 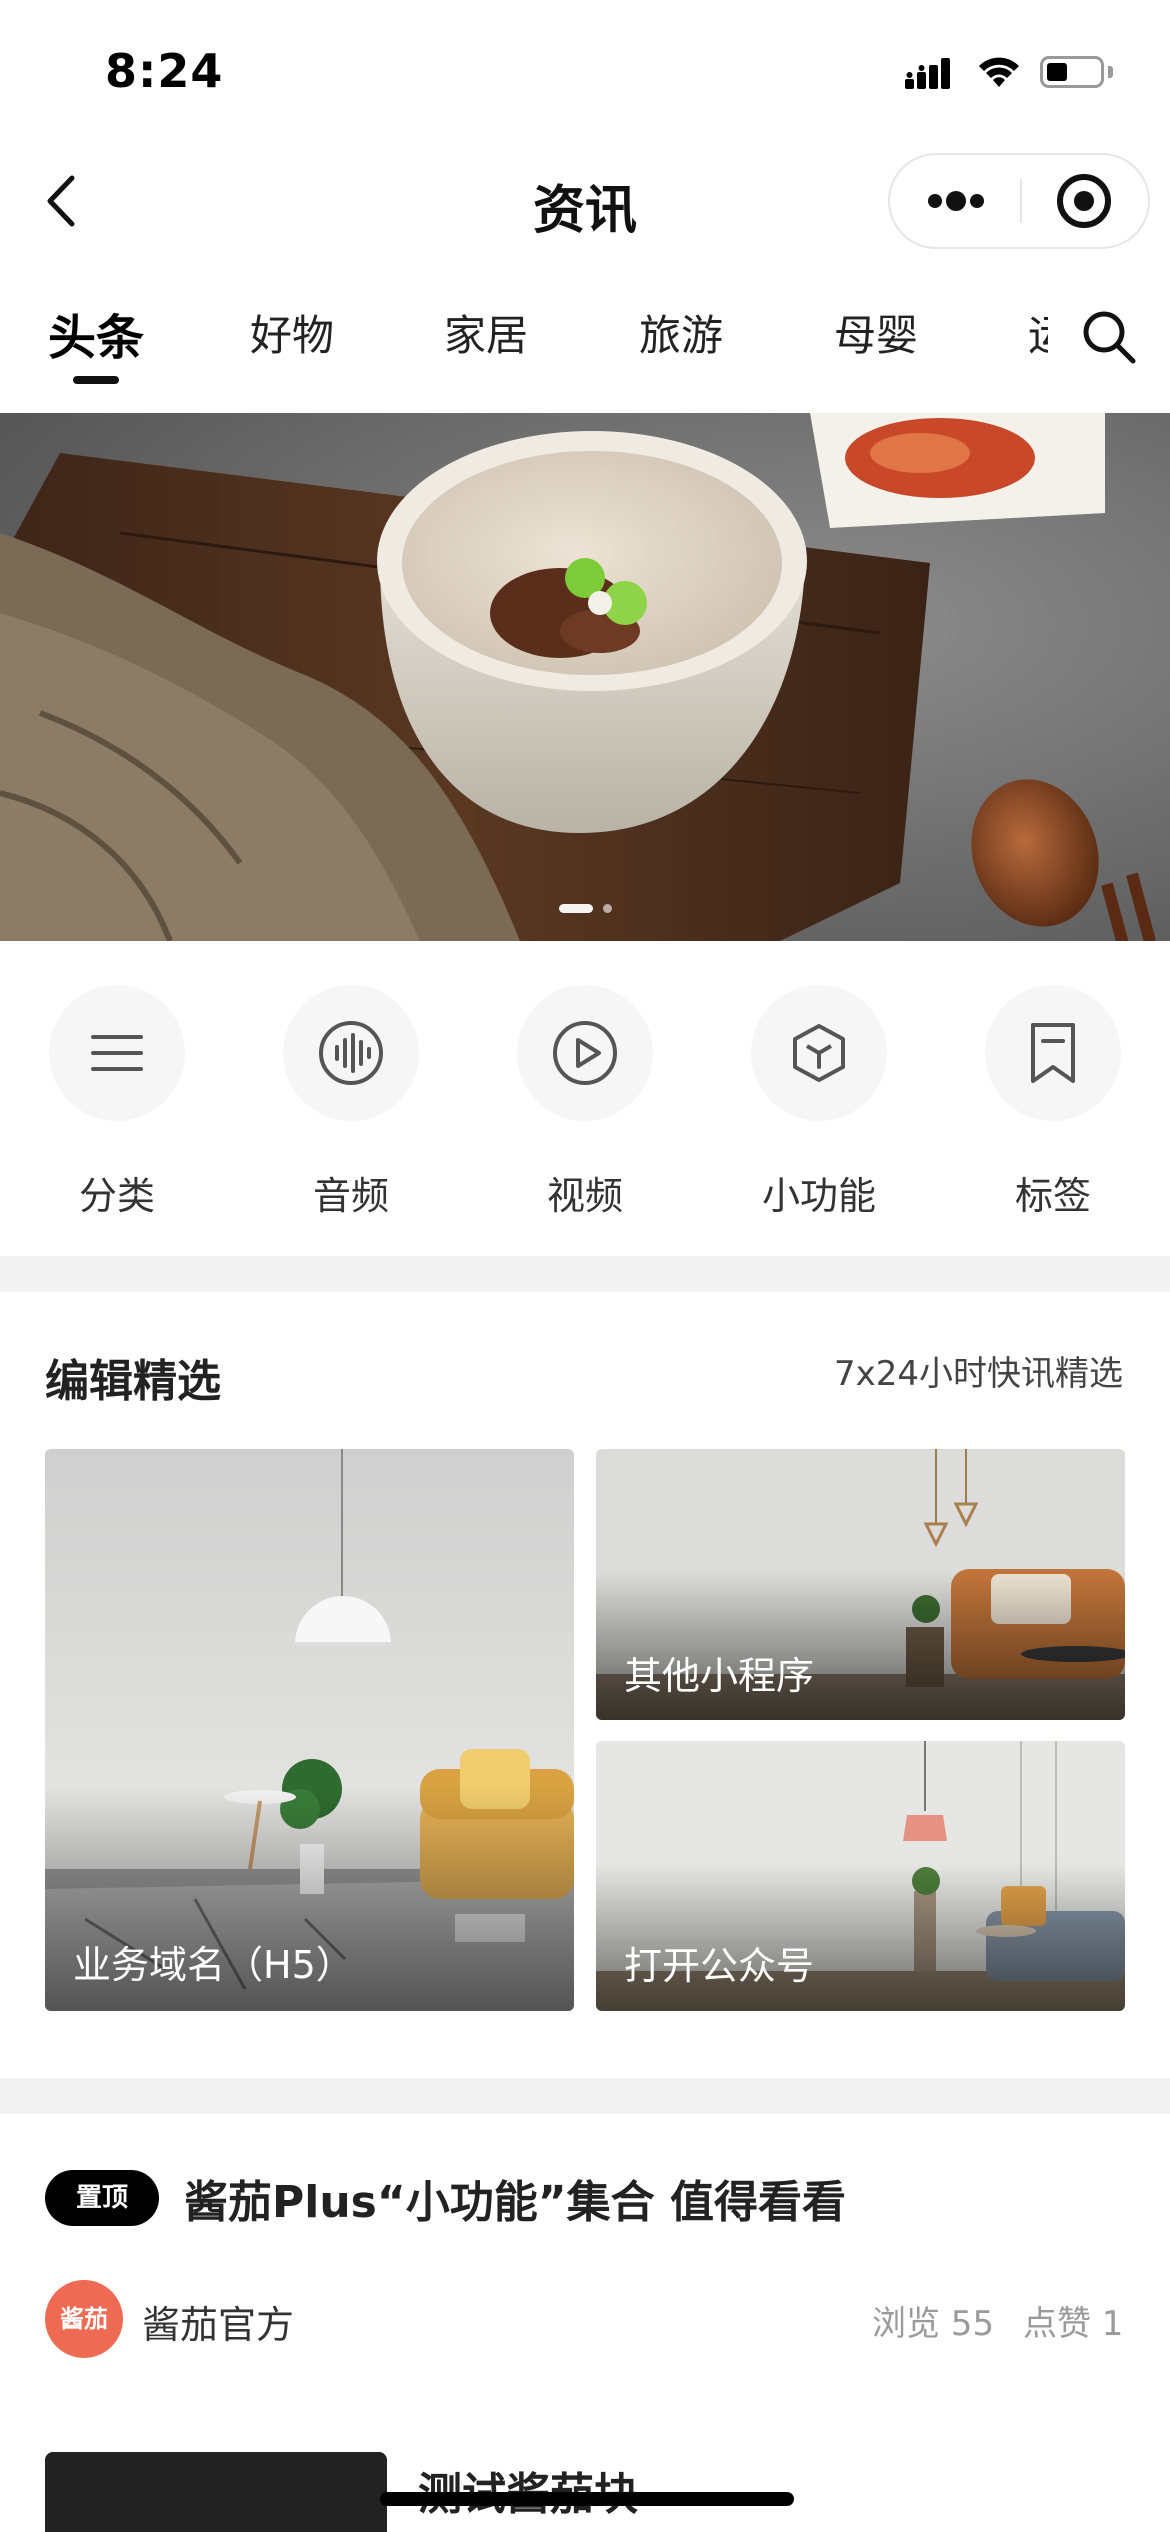 I want to click on tab-goods: 好物, so click(x=292, y=332).